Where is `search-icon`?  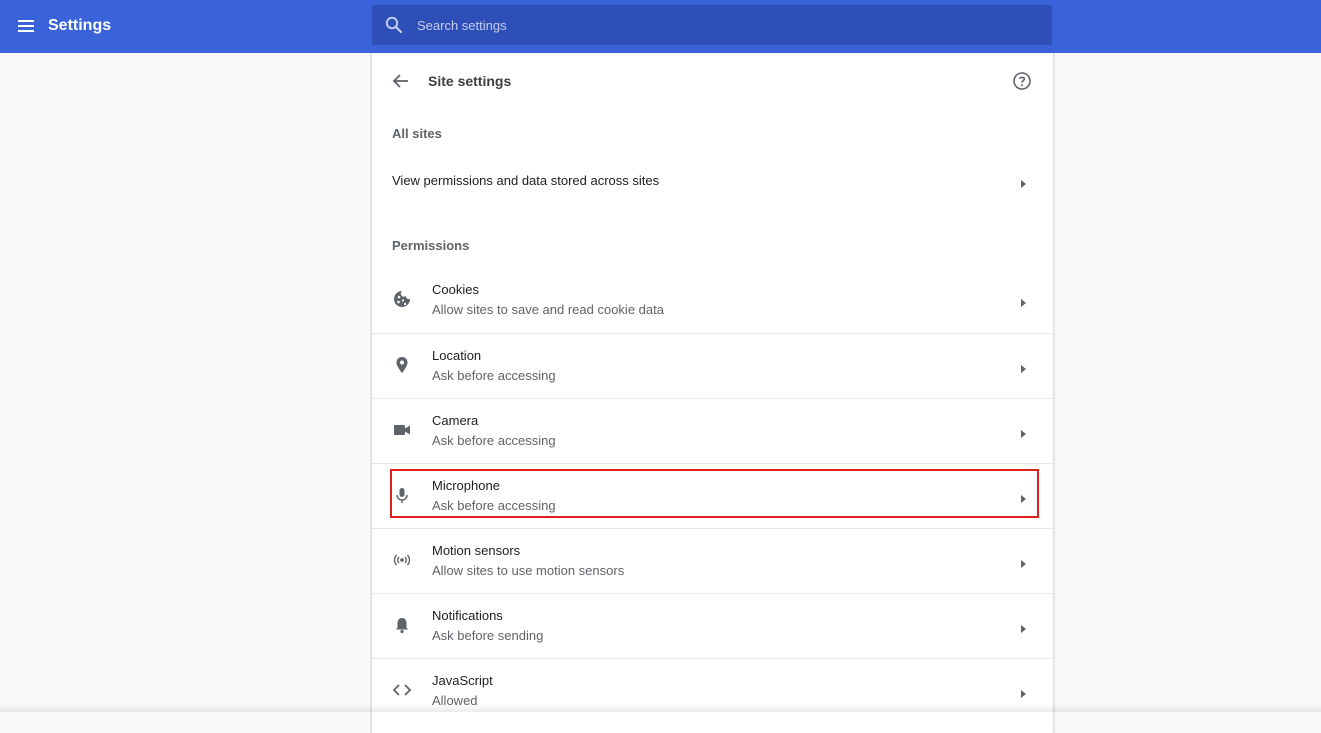 search-icon is located at coordinates (394, 25).